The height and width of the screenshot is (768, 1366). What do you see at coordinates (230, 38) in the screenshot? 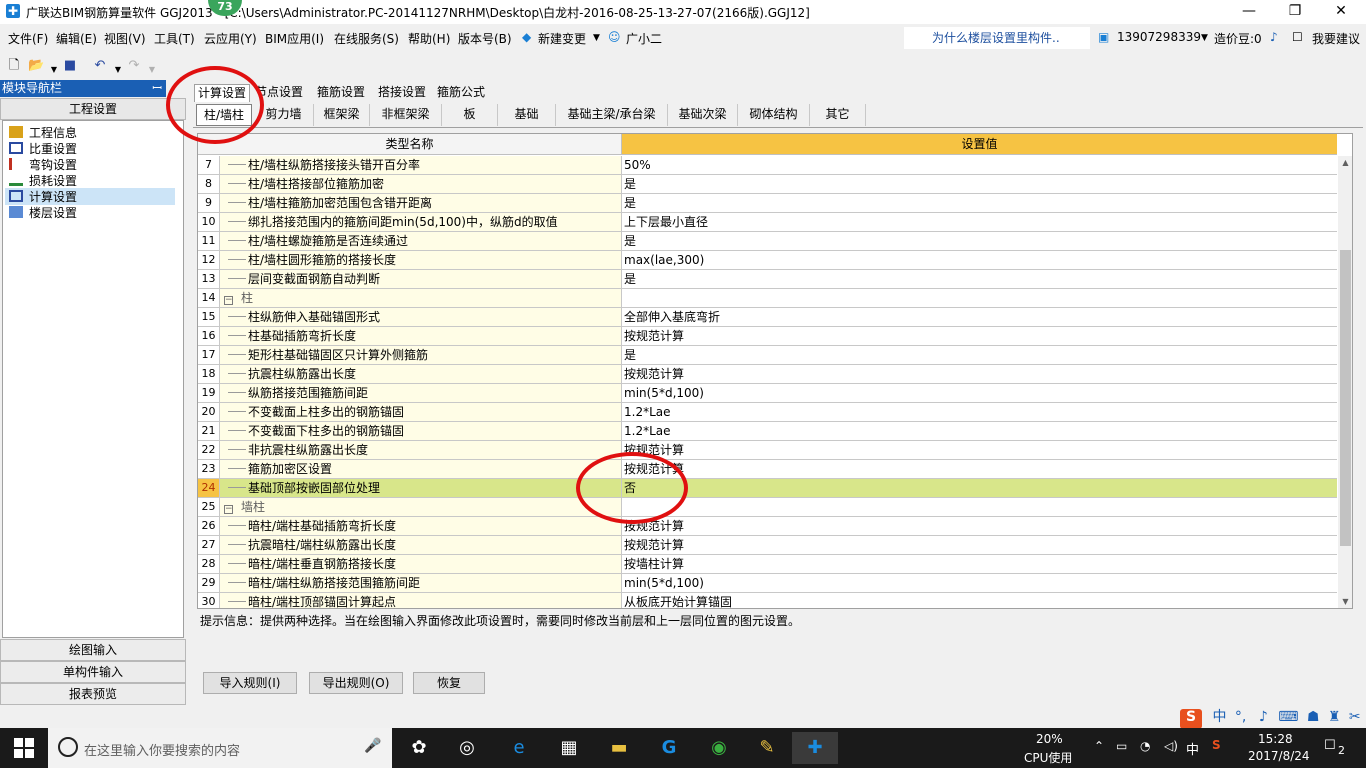
I see `menu-cloud: 云应用(Y)` at bounding box center [230, 38].